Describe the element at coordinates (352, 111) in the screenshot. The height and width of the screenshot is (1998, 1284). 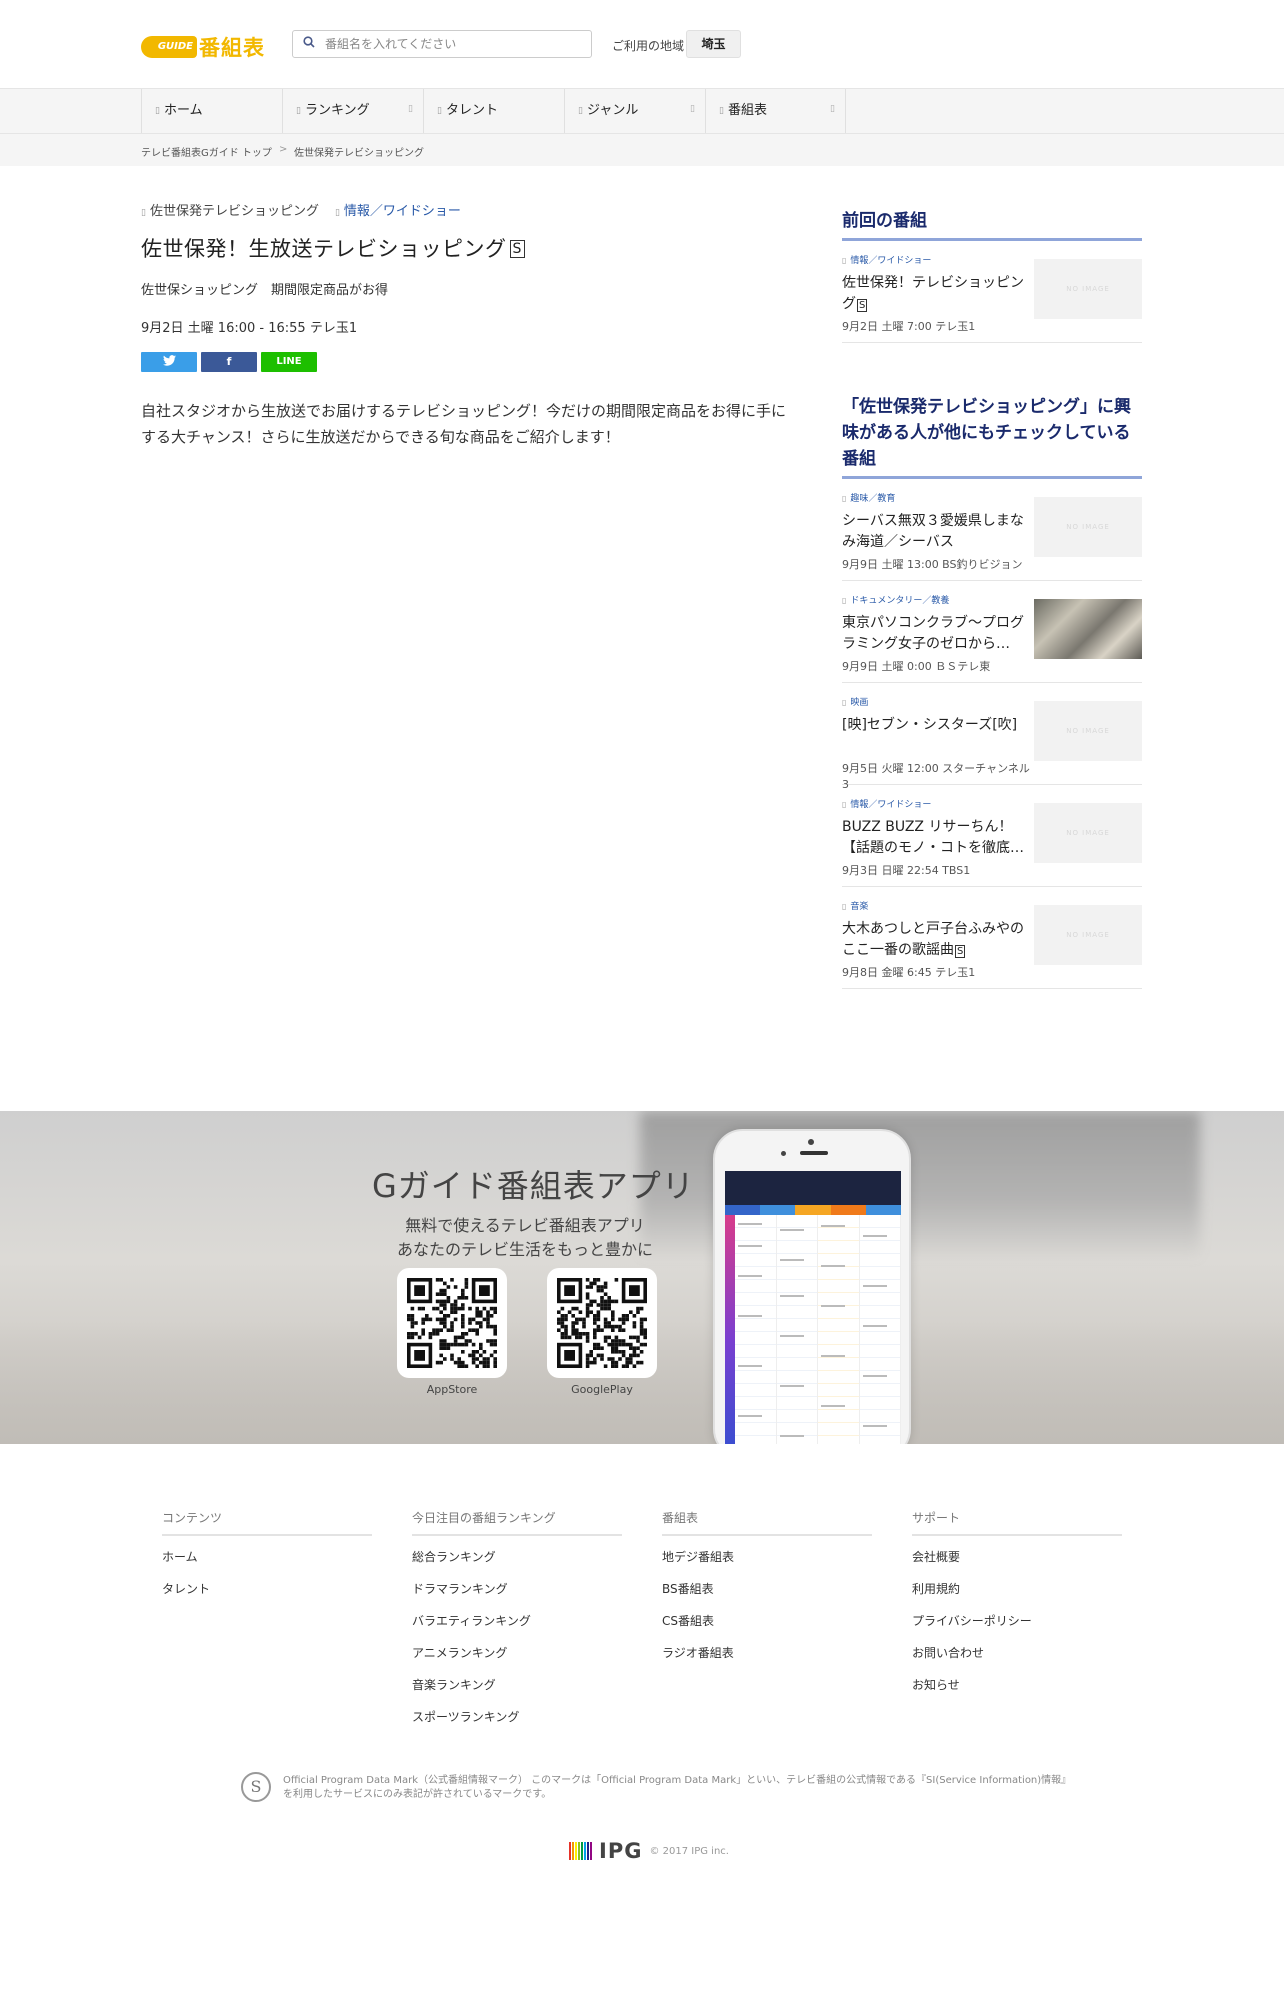
I see `nav-item-1: ▯ ランキング ▯` at that location.